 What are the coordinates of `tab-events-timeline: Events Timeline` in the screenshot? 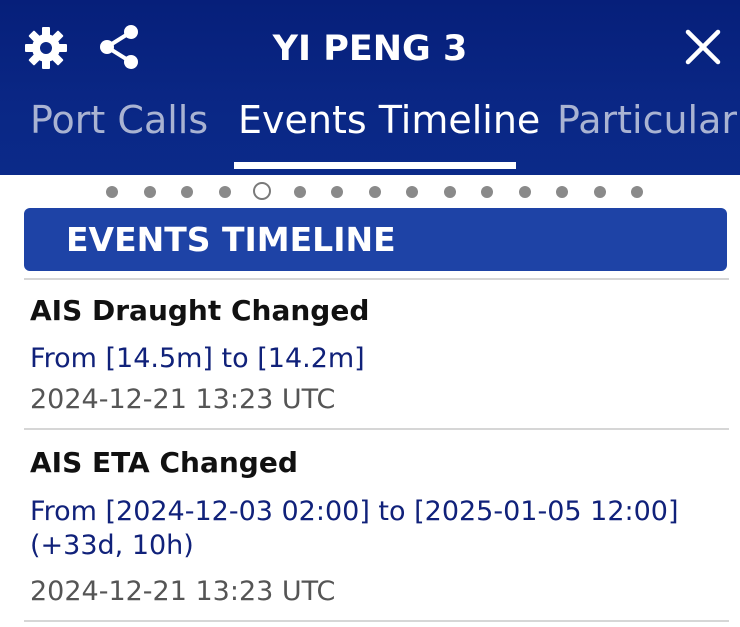 It's located at (389, 120).